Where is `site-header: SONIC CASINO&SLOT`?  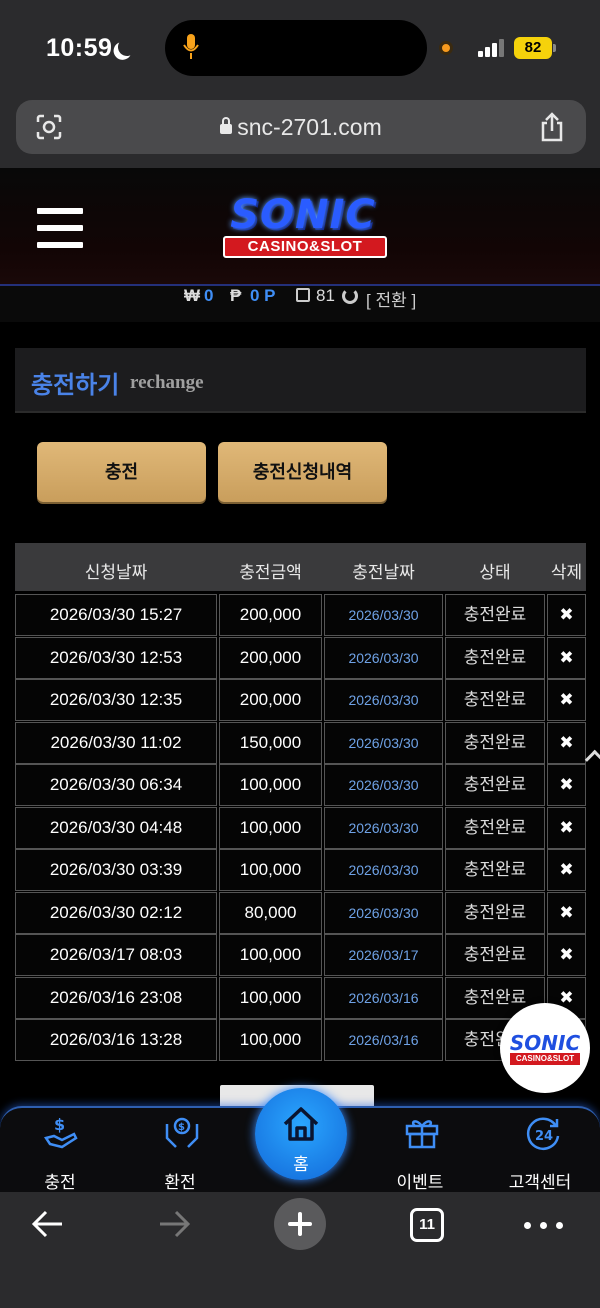
site-header: SONIC CASINO&SLOT is located at coordinates (300, 227).